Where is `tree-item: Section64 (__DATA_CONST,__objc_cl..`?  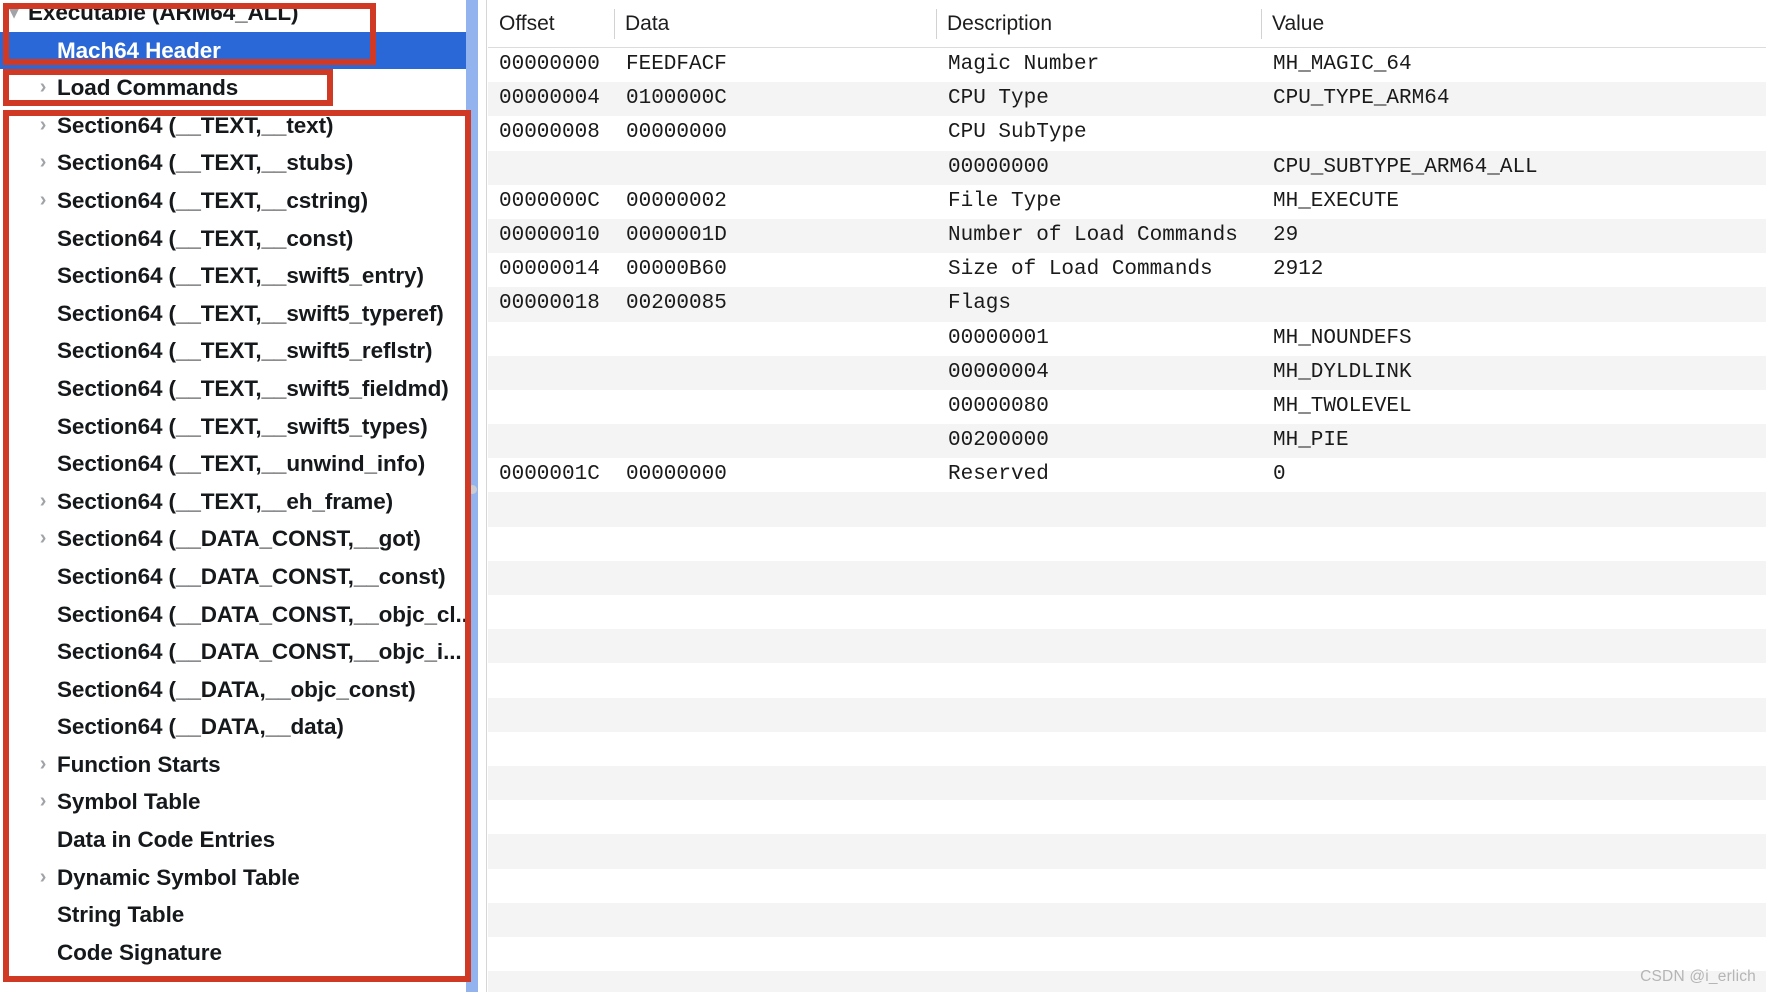
tree-item: Section64 (__DATA_CONST,__objc_cl.. is located at coordinates (239, 615).